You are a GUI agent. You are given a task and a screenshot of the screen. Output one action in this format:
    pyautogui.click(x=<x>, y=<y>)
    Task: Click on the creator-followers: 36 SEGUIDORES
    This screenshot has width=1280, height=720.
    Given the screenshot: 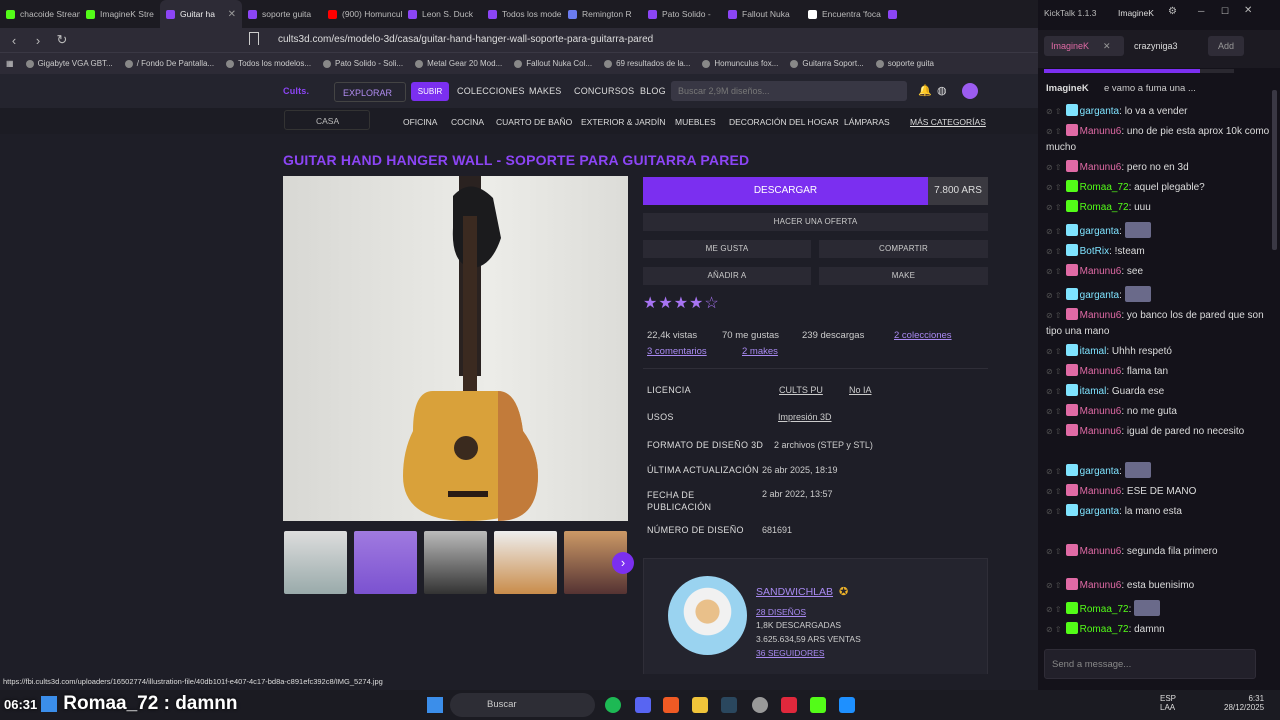 What is the action you would take?
    pyautogui.click(x=790, y=653)
    